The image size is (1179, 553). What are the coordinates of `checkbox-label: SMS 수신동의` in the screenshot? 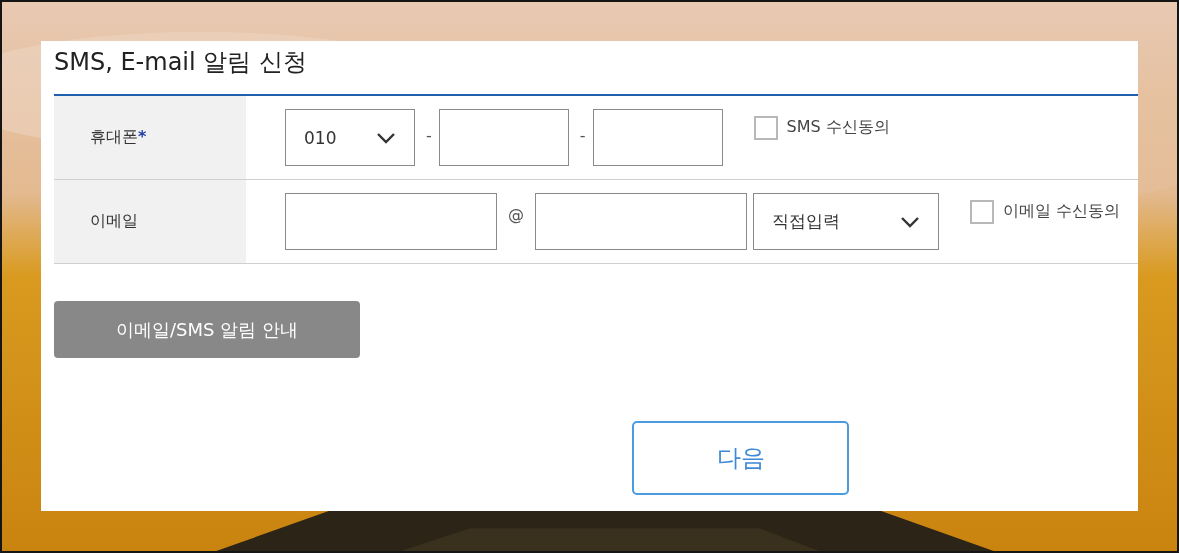 It's located at (838, 127).